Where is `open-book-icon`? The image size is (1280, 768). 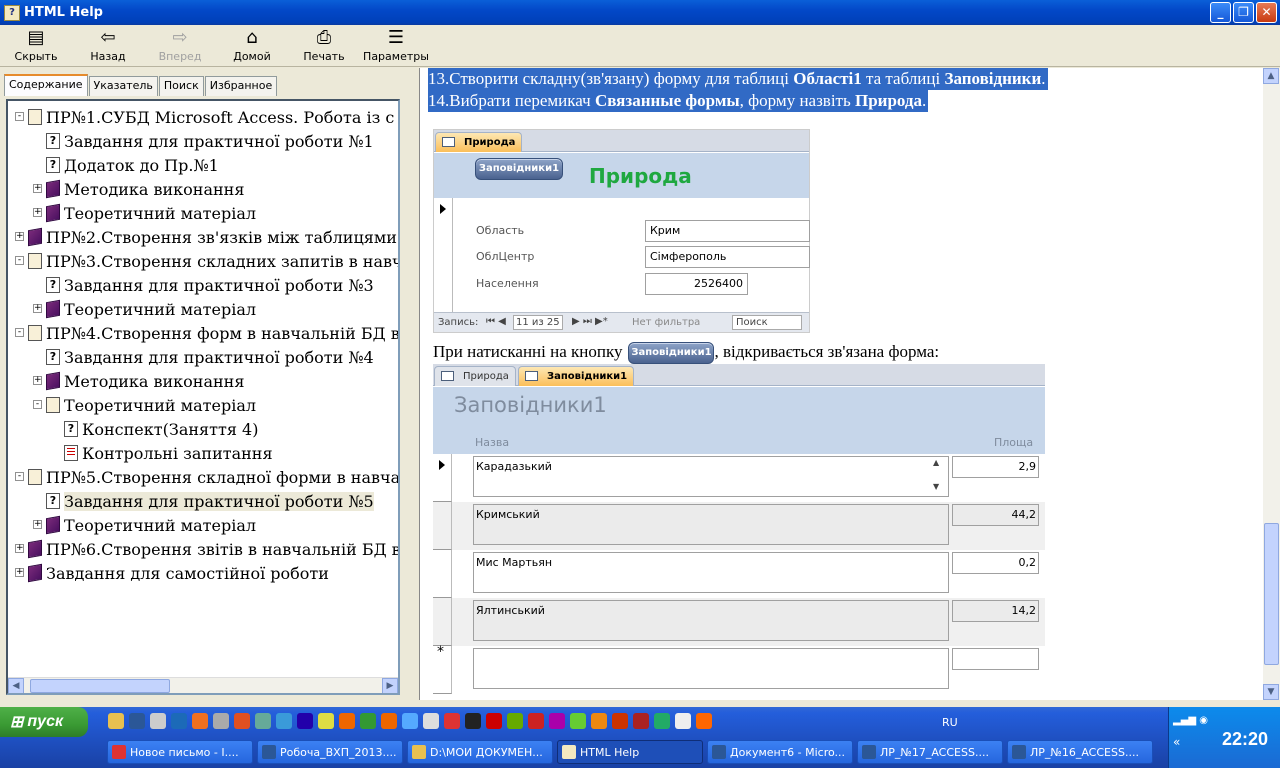
open-book-icon is located at coordinates (35, 333).